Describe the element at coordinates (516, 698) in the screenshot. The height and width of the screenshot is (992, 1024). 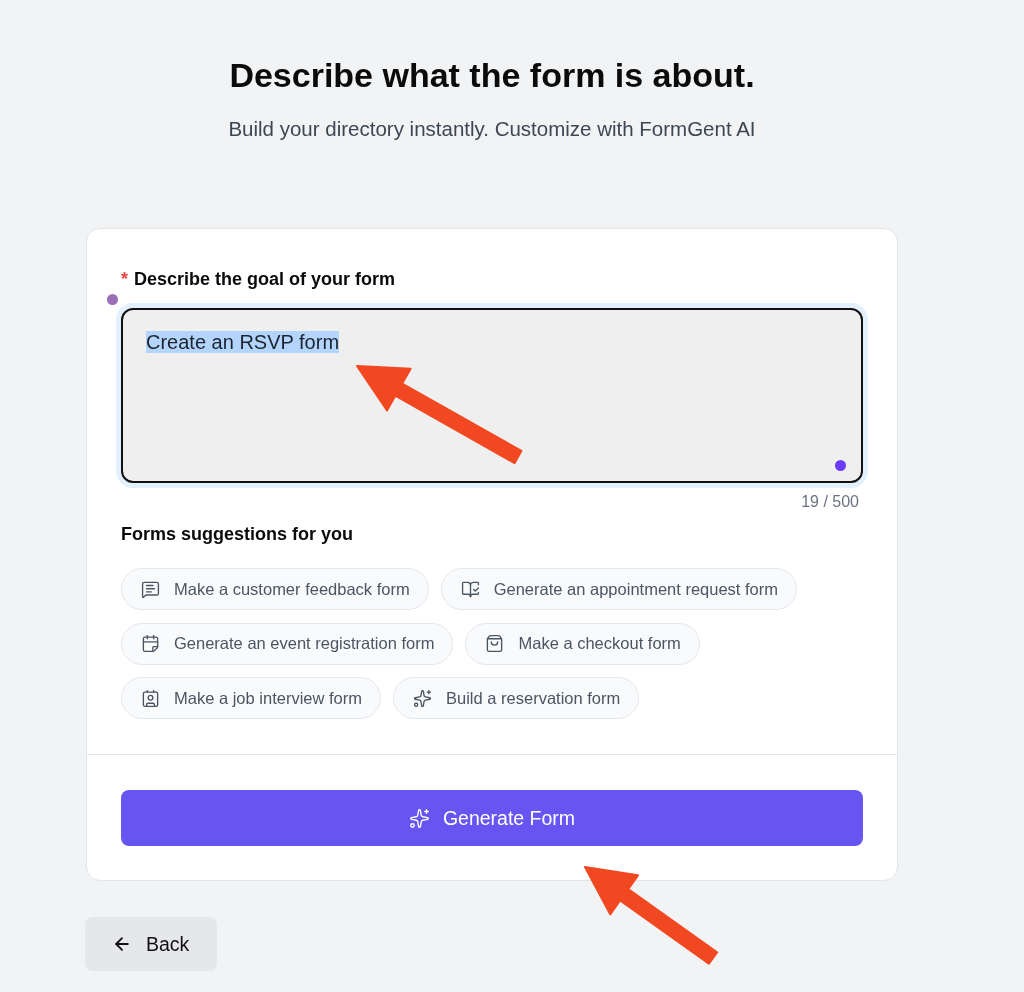
I see `suggestion-chip: Build a reservation form` at that location.